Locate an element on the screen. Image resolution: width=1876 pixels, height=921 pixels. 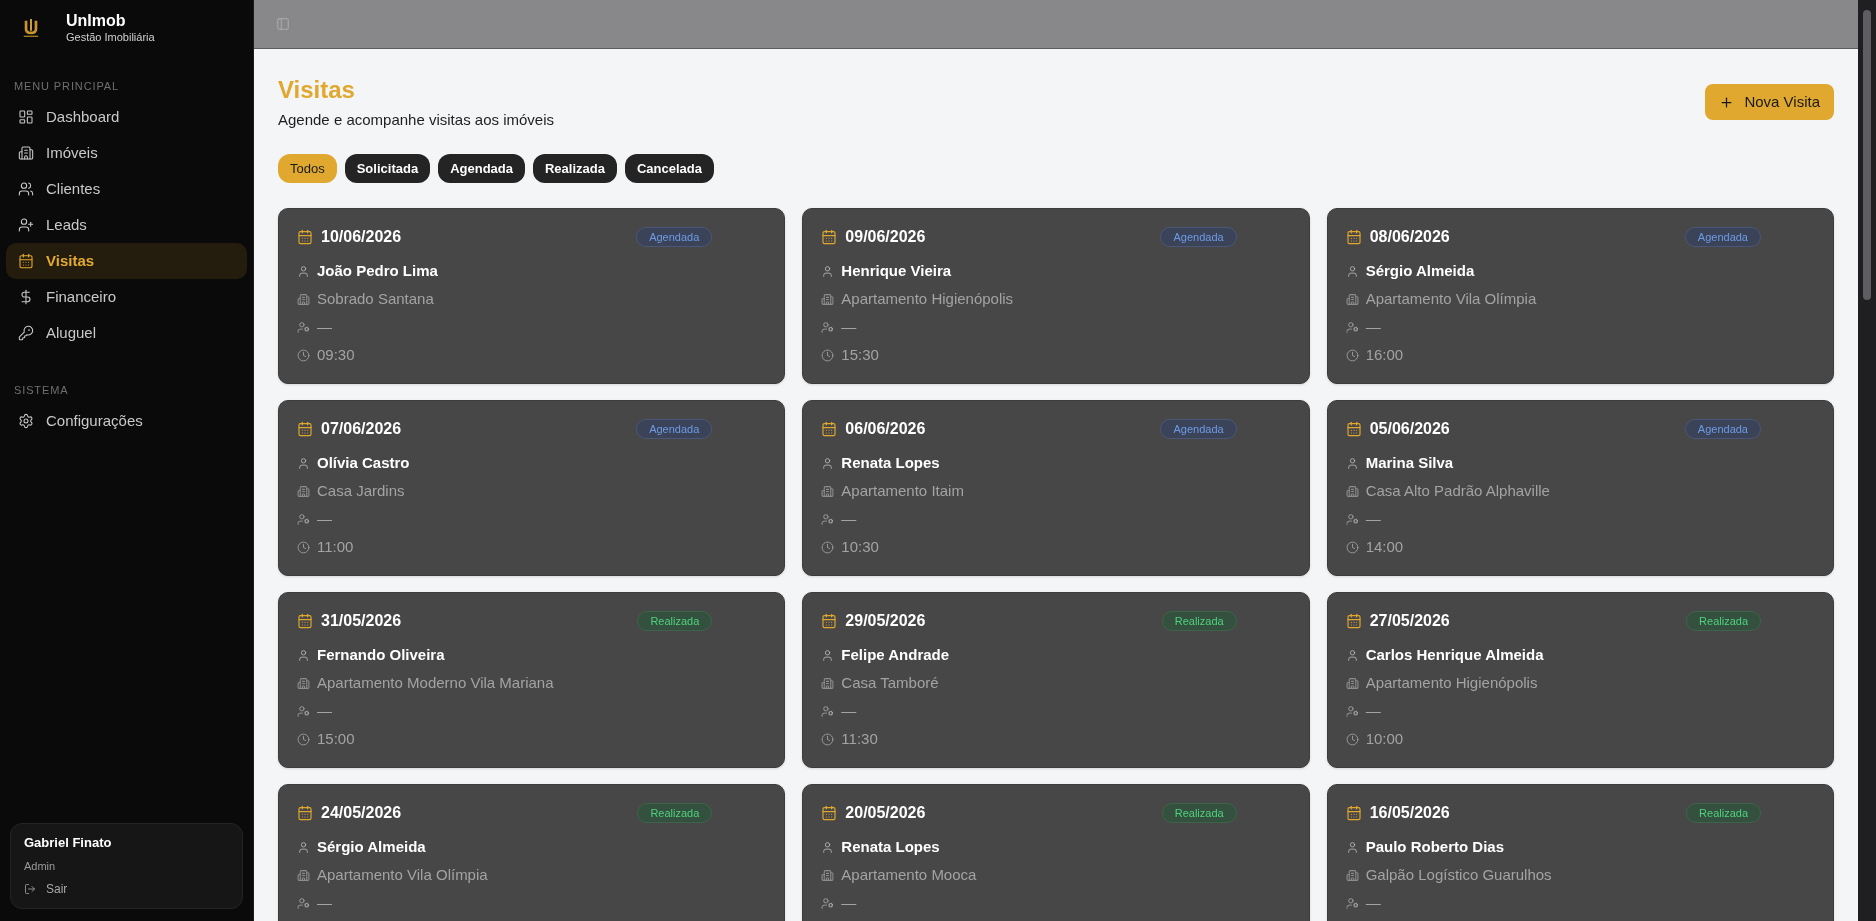
filter-tab: Realizada is located at coordinates (574, 168).